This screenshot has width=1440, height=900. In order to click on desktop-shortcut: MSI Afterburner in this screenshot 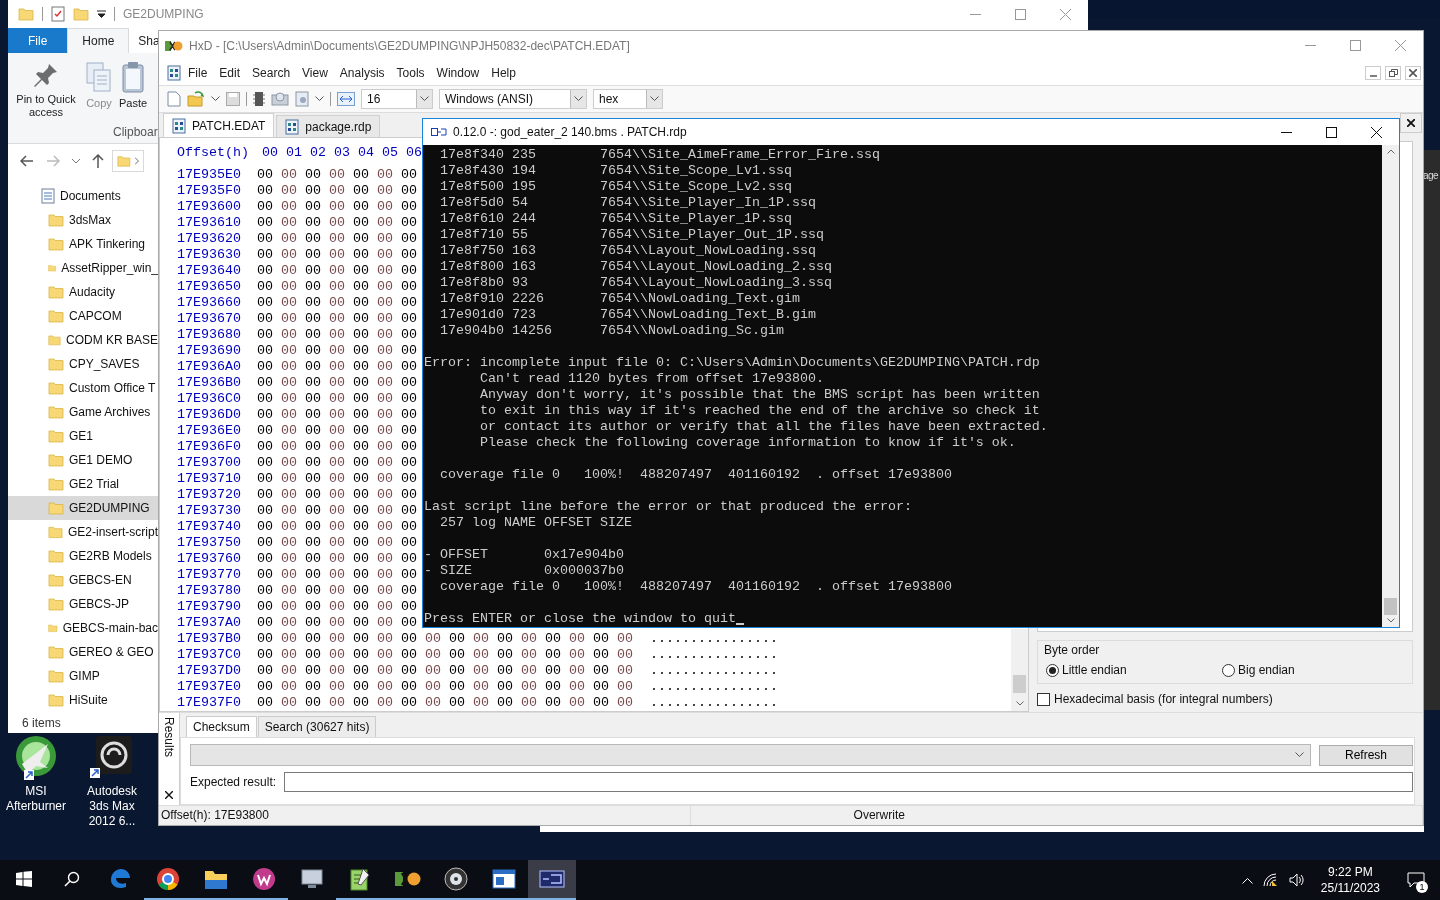, I will do `click(36, 781)`.